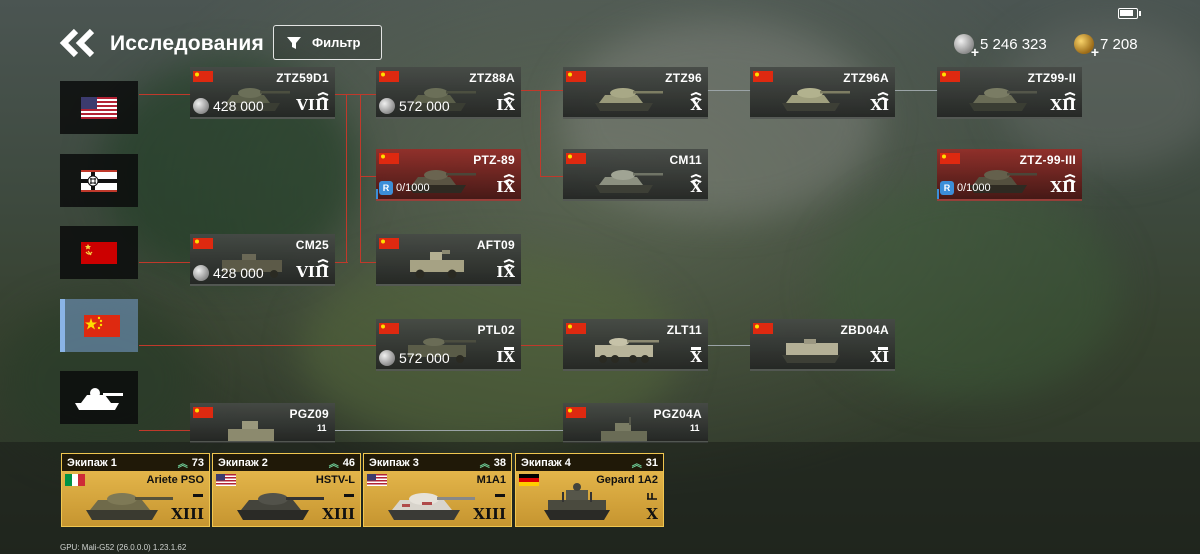 This screenshot has height=554, width=1200. Describe the element at coordinates (448, 175) in the screenshot. I see `vehicle-card-ptz89: PTZ-89 R 0/1000 IX` at that location.